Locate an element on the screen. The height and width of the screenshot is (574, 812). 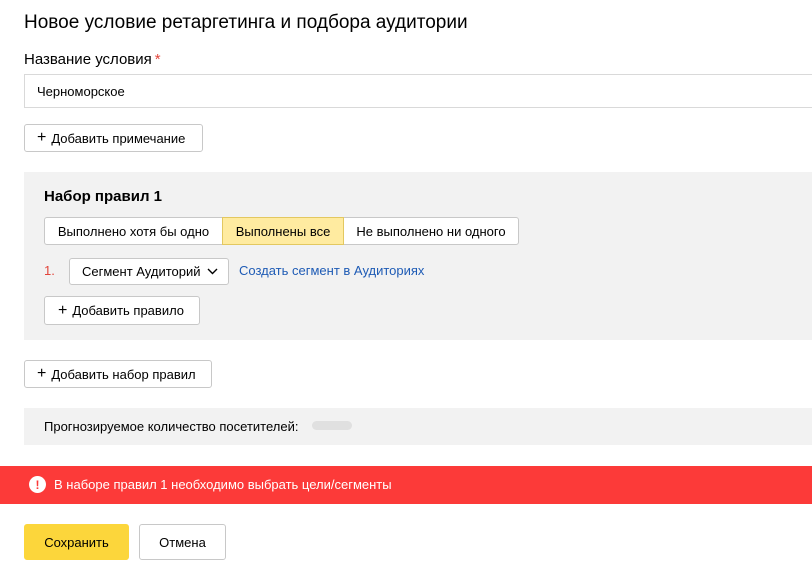
chevron-down-icon is located at coordinates (212, 271).